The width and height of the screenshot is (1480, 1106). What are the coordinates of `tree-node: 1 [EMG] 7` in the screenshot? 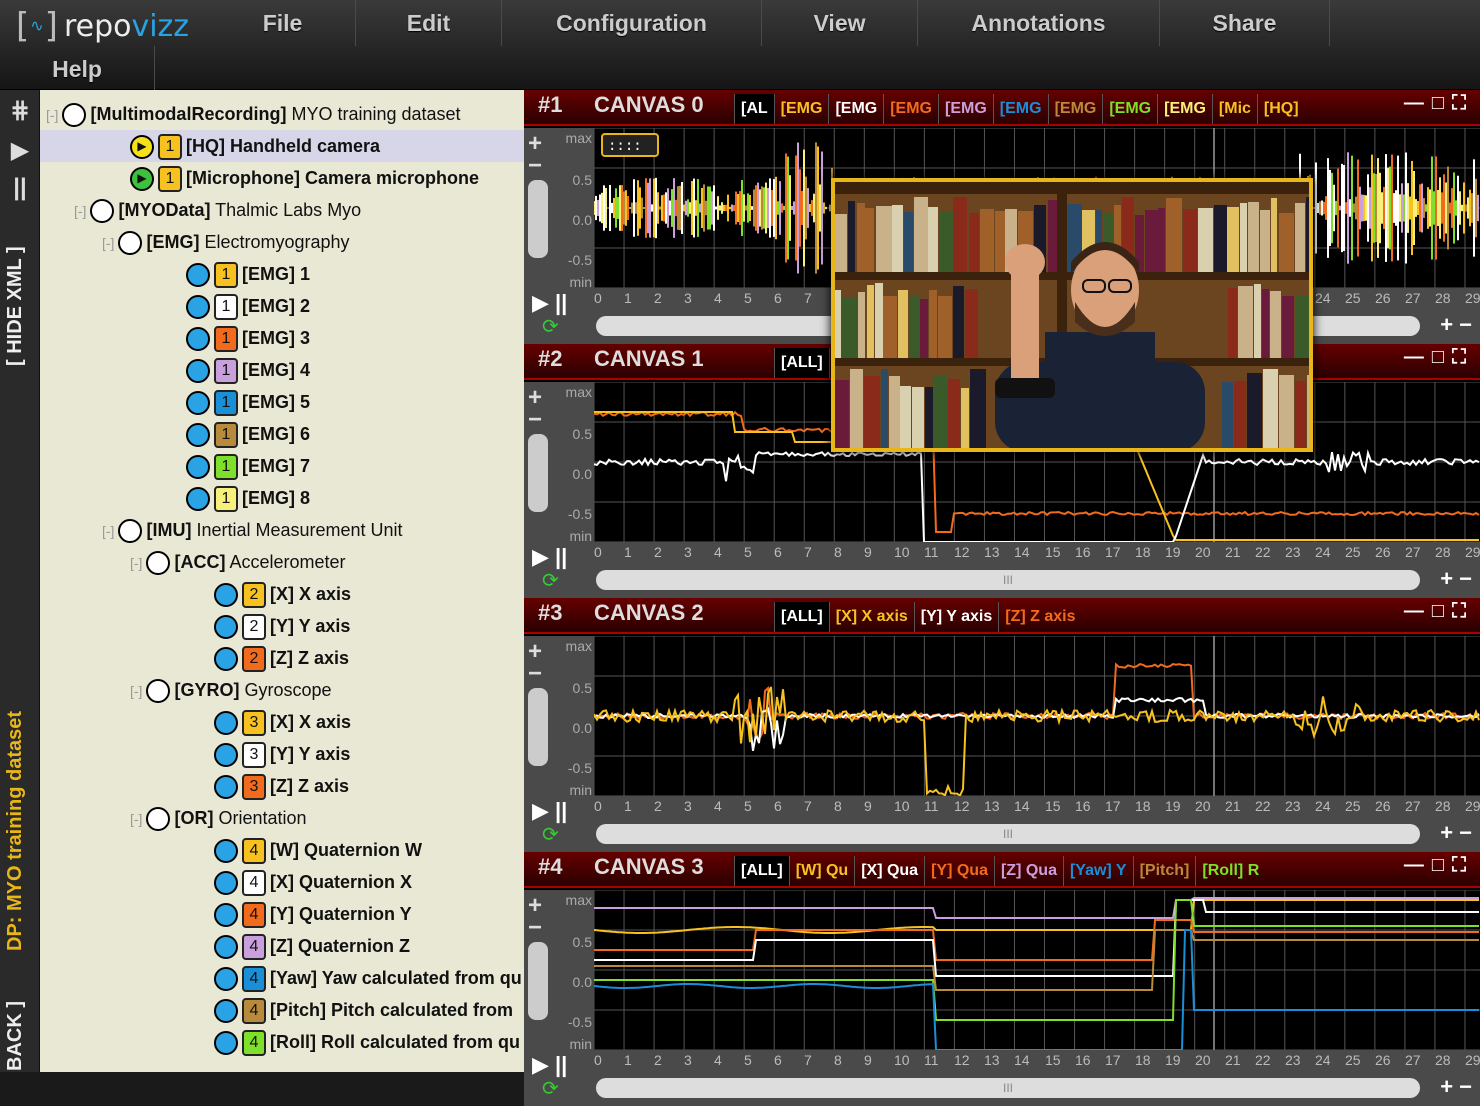 It's located at (220, 466).